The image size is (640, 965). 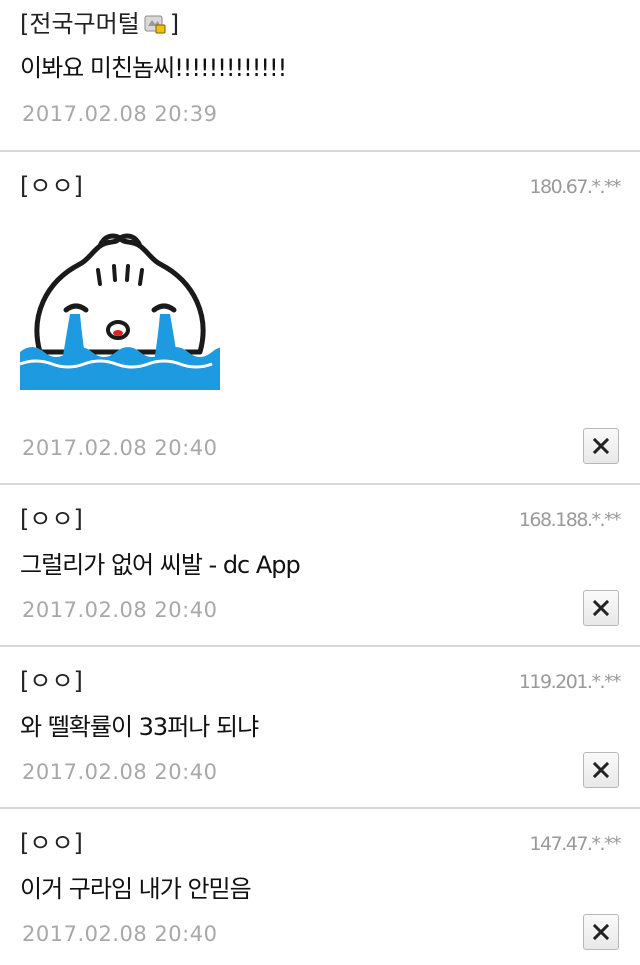 What do you see at coordinates (139, 727) in the screenshot?
I see `comment-text: 와 뗄확률이 33퍼나 되냐` at bounding box center [139, 727].